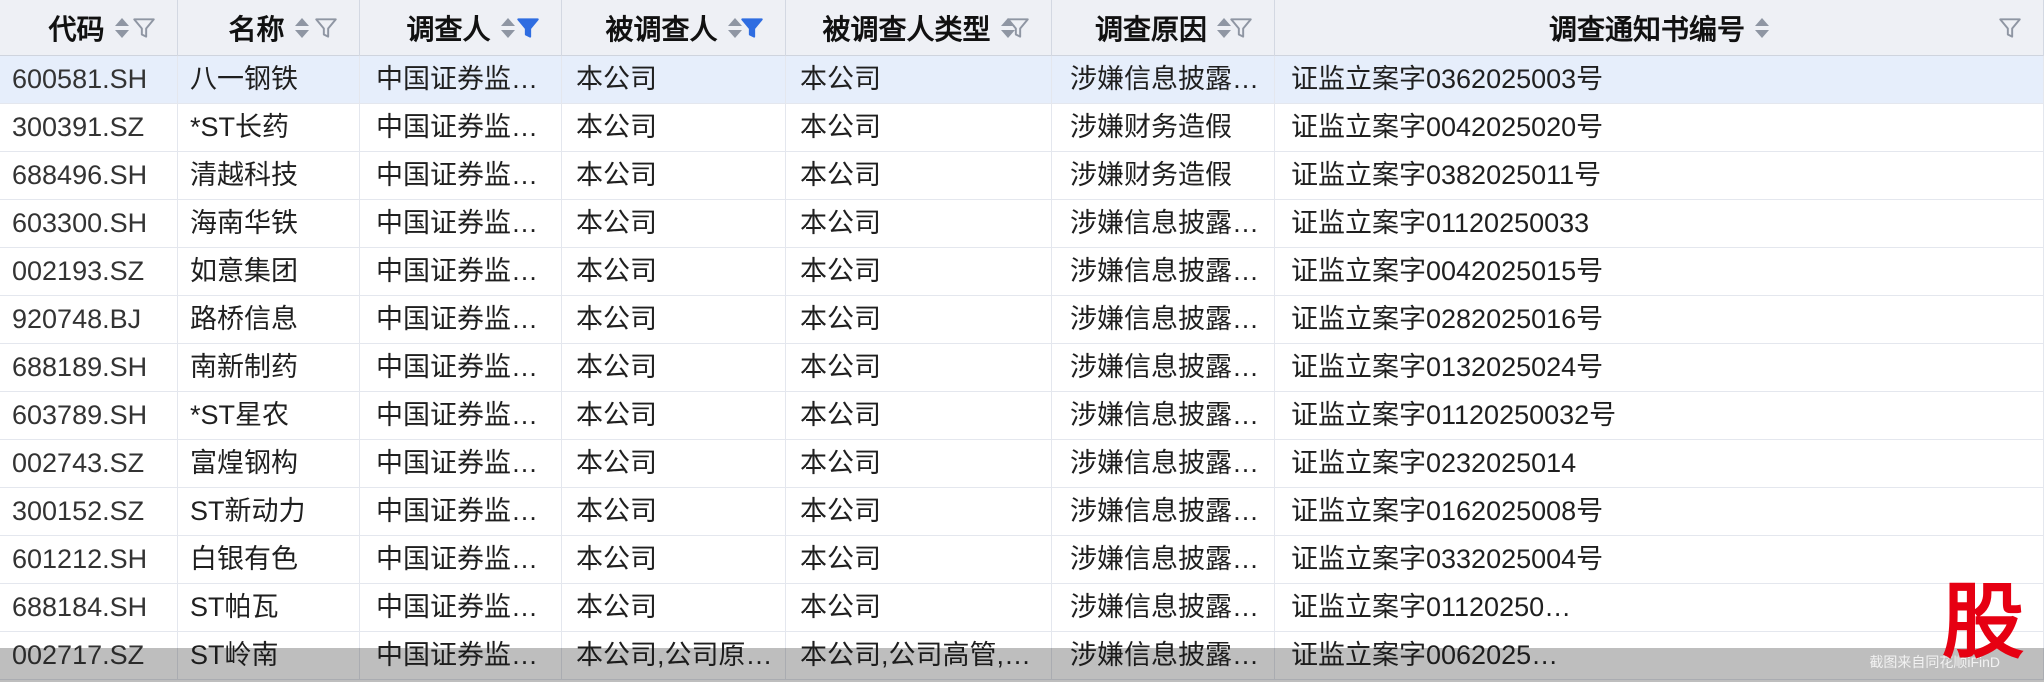 This screenshot has width=2044, height=682. What do you see at coordinates (89, 272) in the screenshot?
I see `cell-code: 002193.SZ` at bounding box center [89, 272].